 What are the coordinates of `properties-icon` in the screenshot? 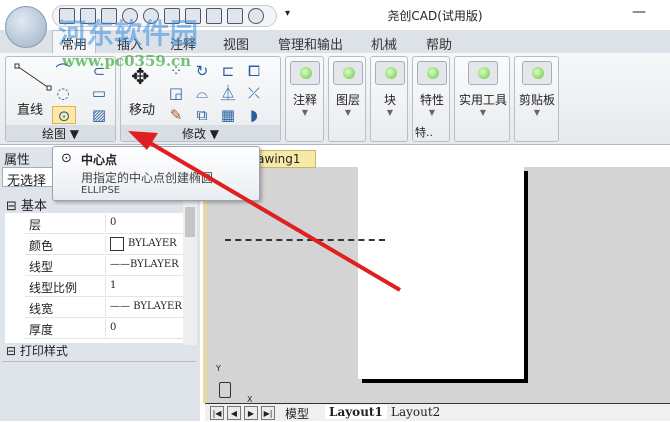 It's located at (432, 73).